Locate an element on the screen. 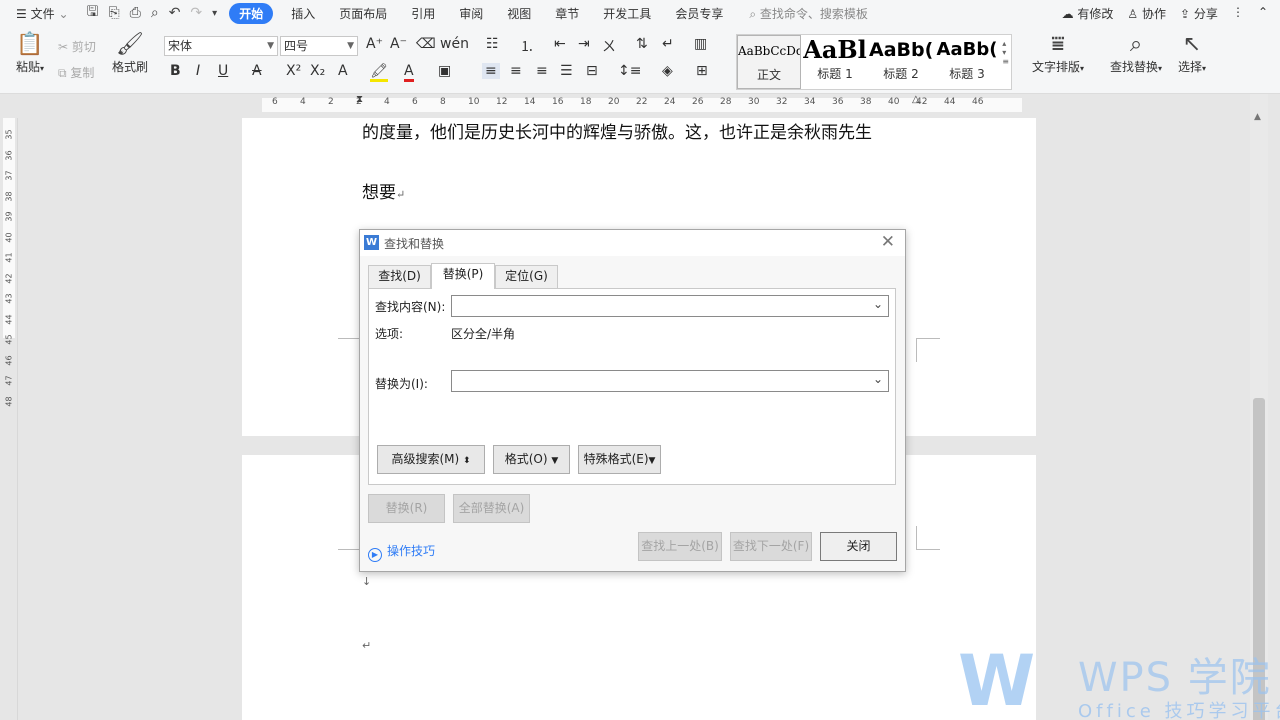  ruler-tick-label: 16 is located at coordinates (558, 102).